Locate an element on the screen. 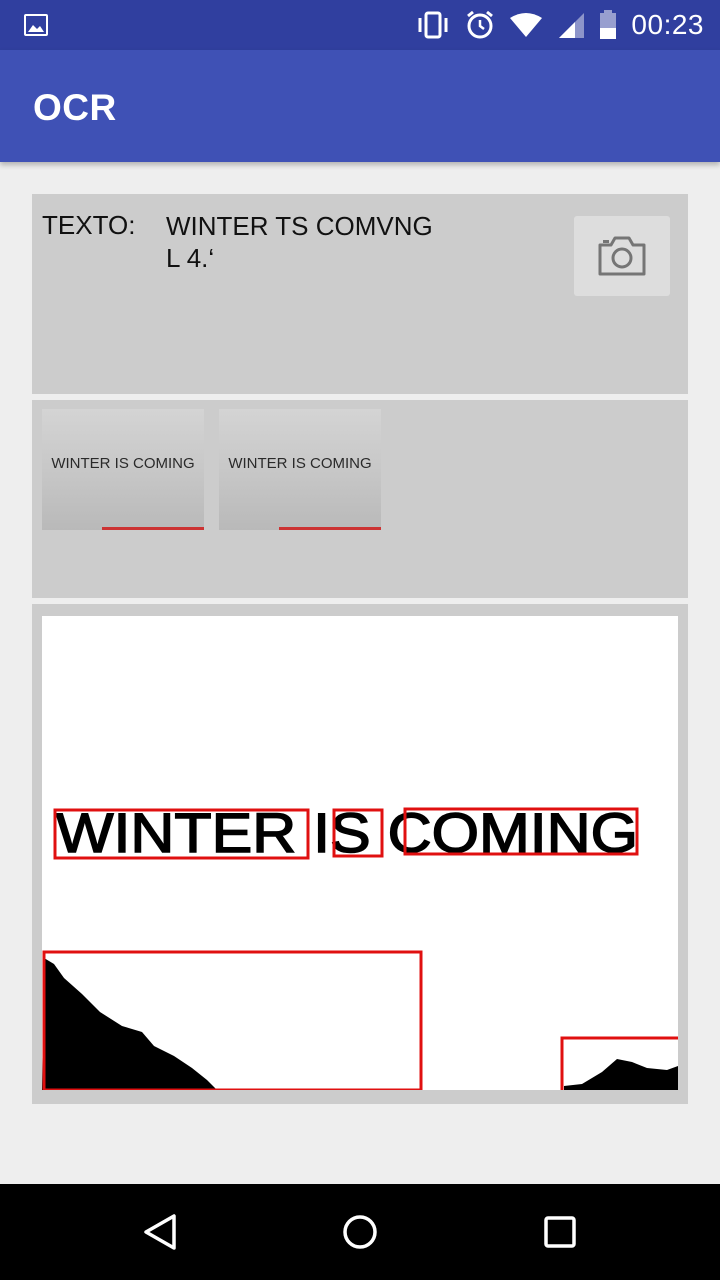 The width and height of the screenshot is (720, 1280). vibrate-icon is located at coordinates (433, 25).